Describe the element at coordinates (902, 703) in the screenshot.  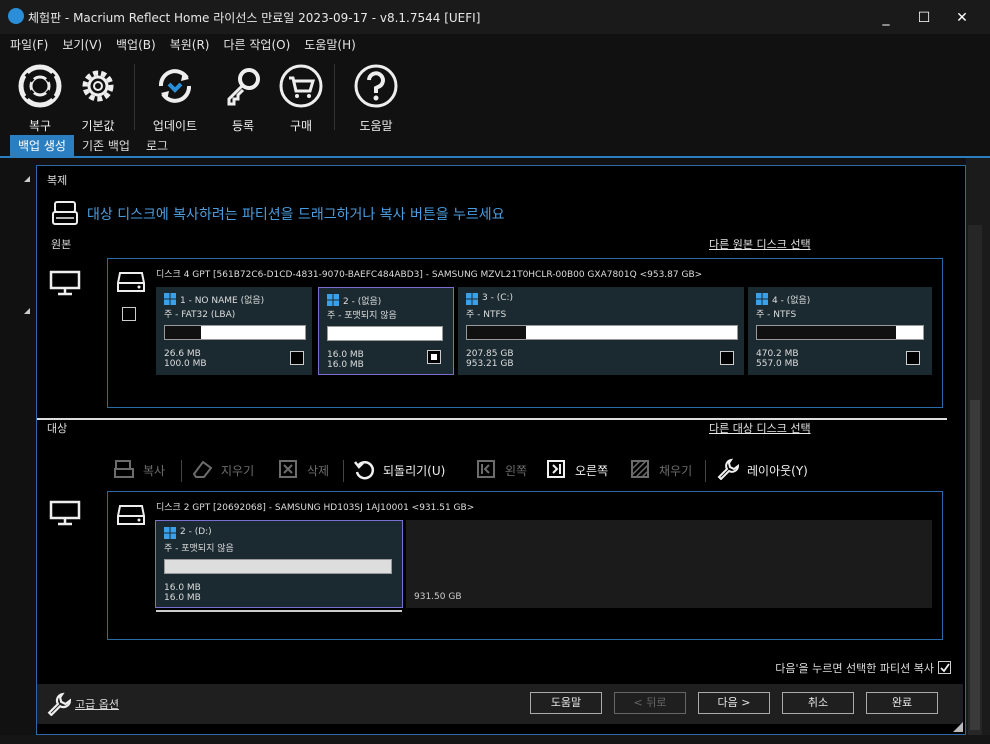
I see `finish-button: 완료` at that location.